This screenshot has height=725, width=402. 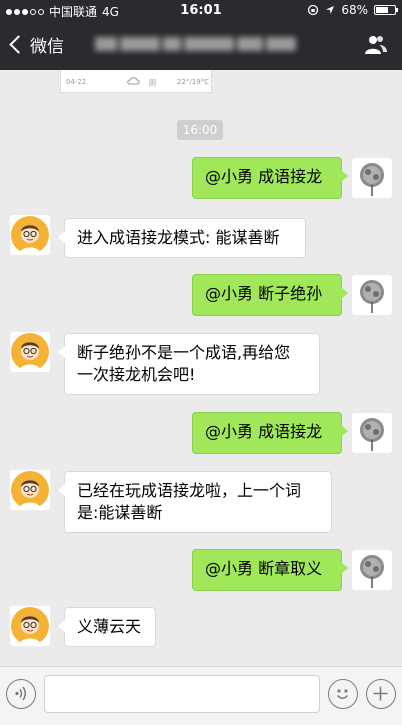 I want to click on battery-percent: 68%, so click(x=354, y=10).